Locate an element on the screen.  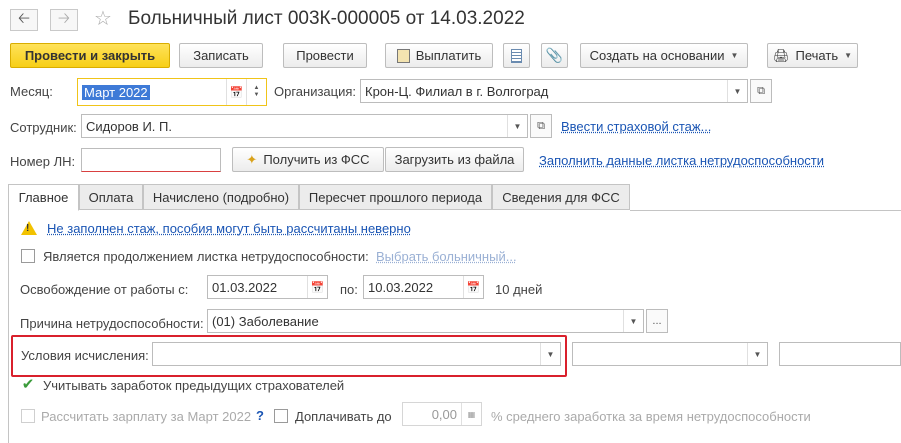
employee-open-button: ⧉ is located at coordinates (541, 126).